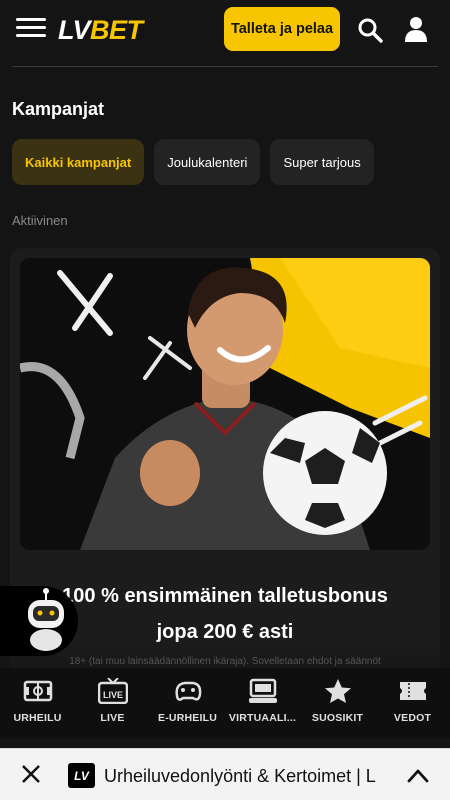  Describe the element at coordinates (37, 718) in the screenshot. I see `nav-label: URHEILU` at that location.